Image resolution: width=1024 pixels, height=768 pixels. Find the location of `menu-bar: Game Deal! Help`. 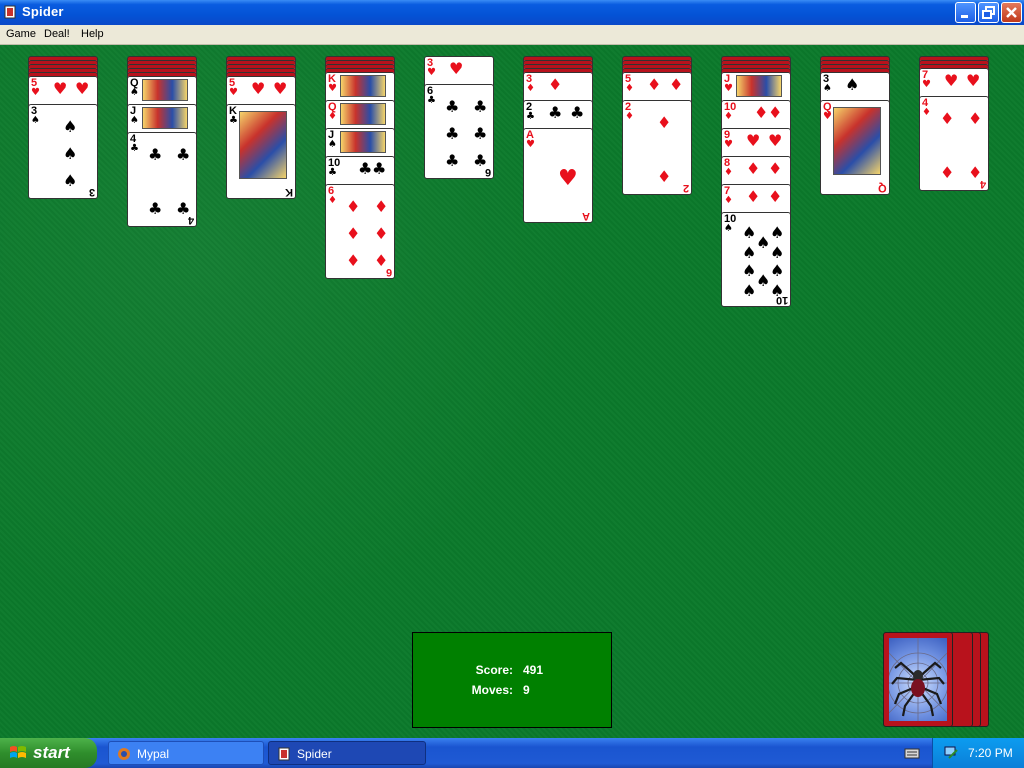

menu-bar: Game Deal! Help is located at coordinates (512, 35).